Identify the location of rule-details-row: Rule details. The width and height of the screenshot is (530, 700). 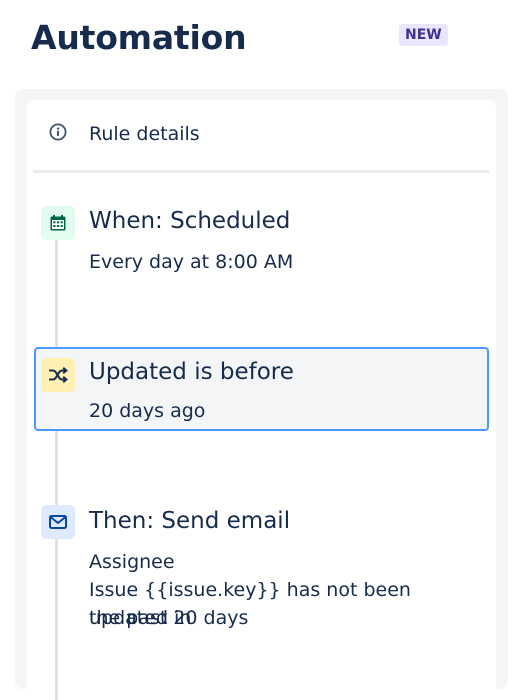
(261, 134).